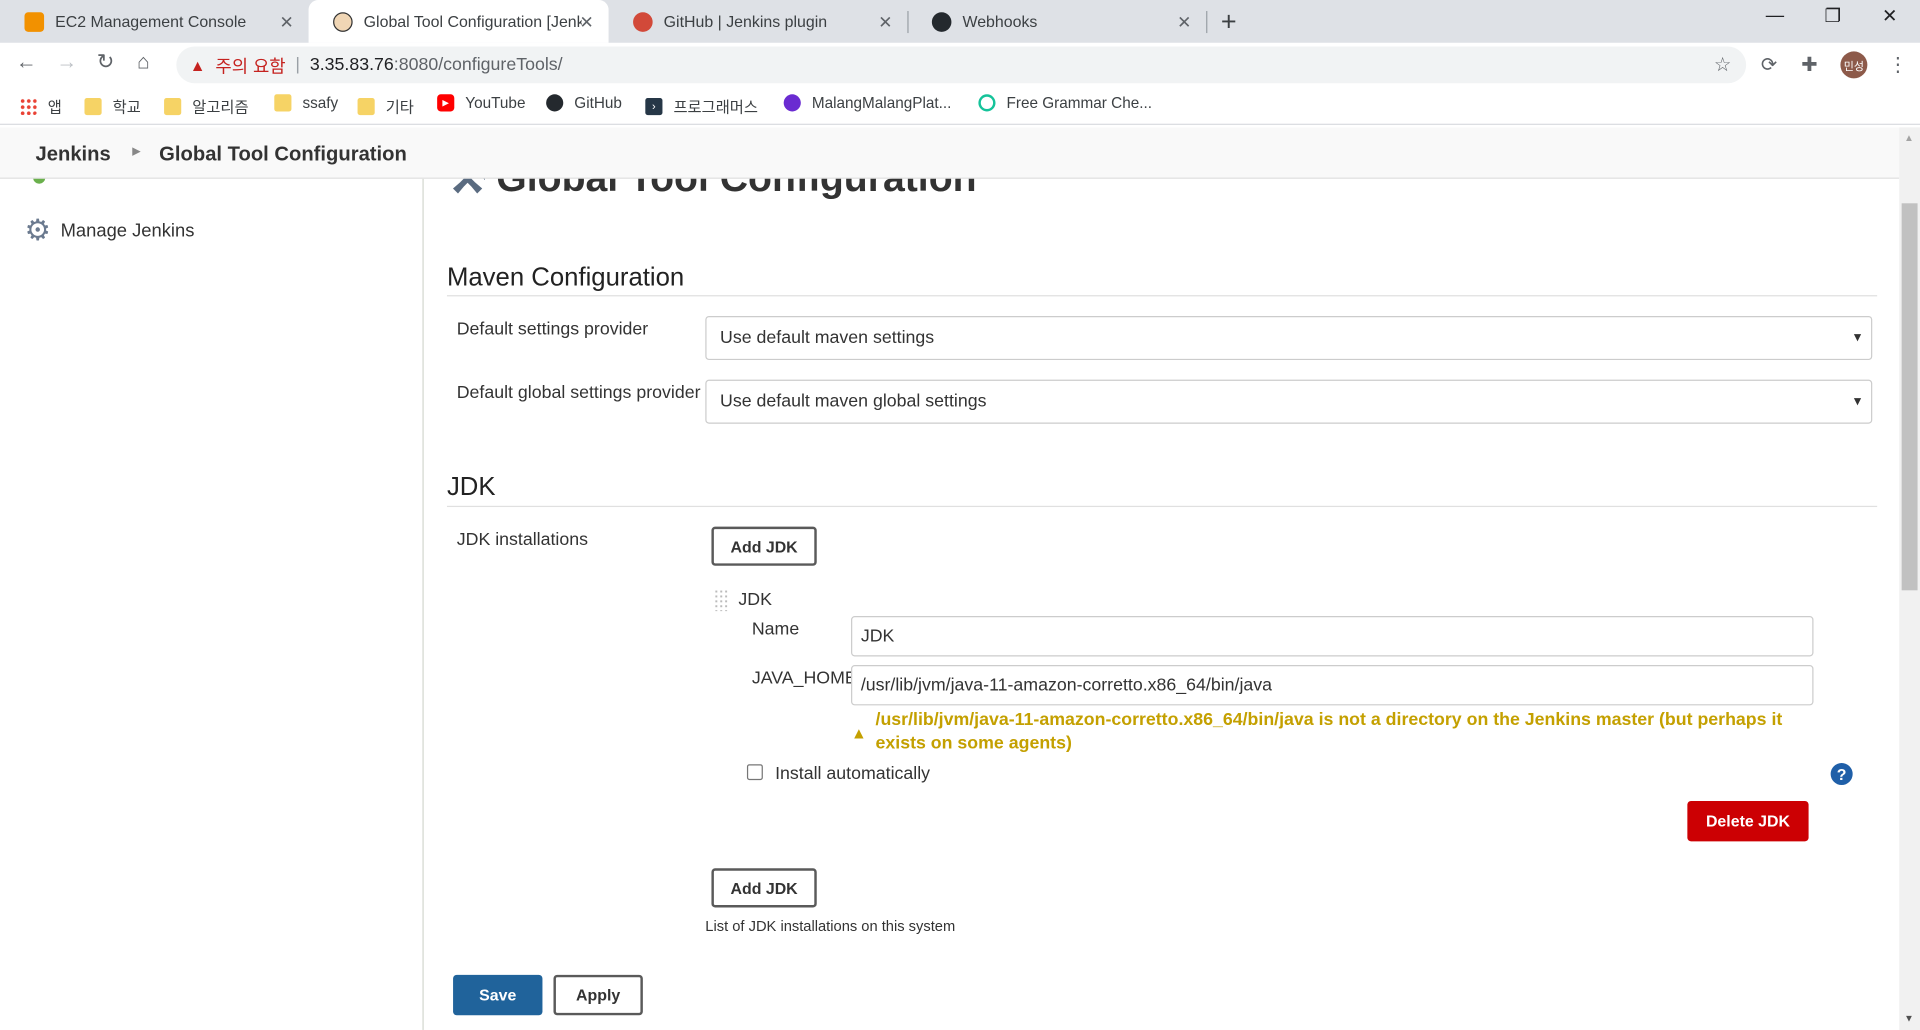 The height and width of the screenshot is (1030, 1920). I want to click on bookmark-github: GitHub, so click(584, 103).